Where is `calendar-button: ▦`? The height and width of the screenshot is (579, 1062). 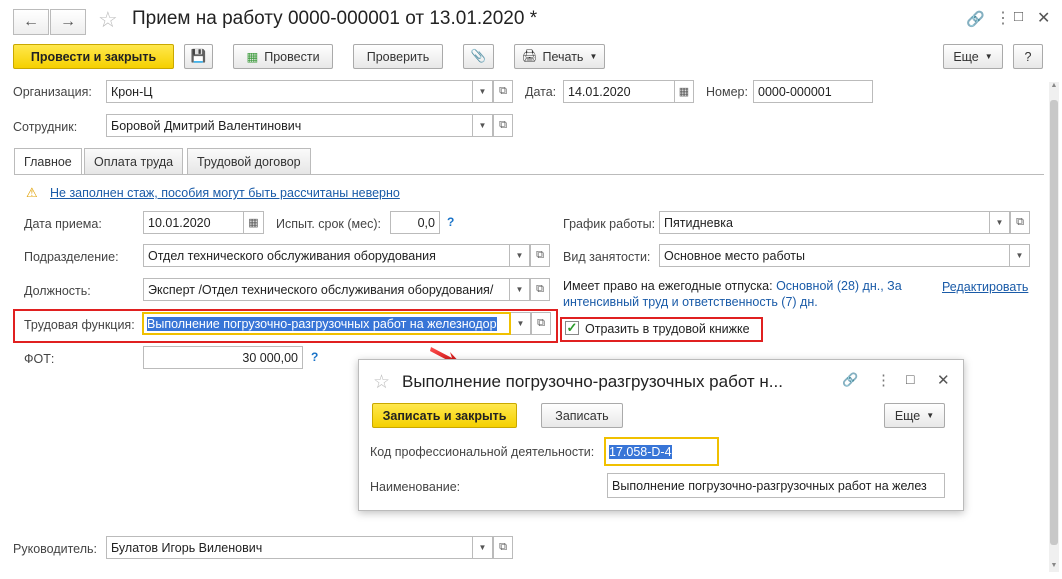
calendar-button: ▦ is located at coordinates (684, 91).